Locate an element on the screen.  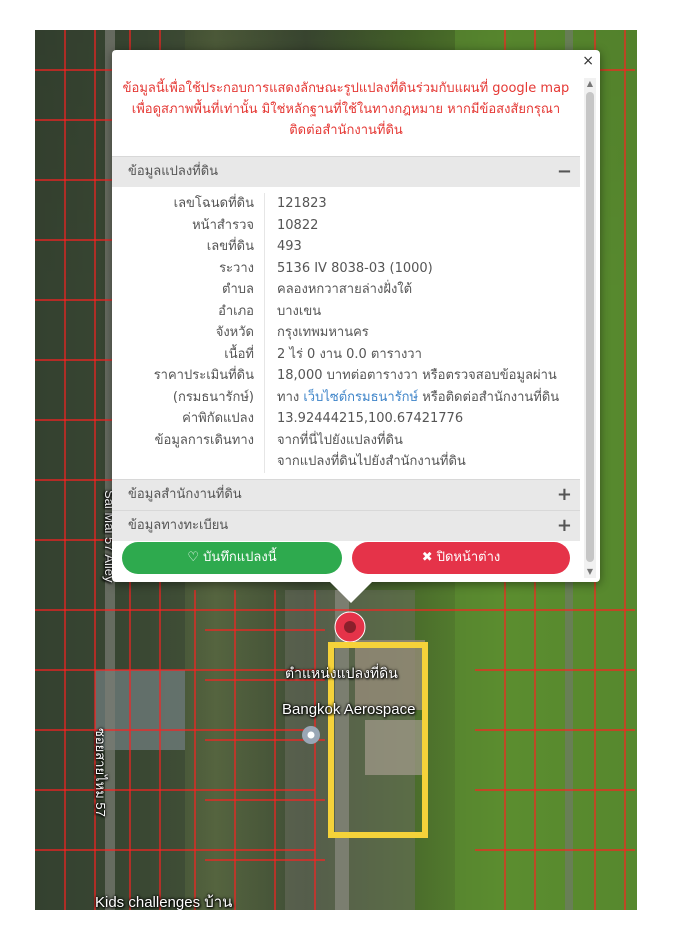
price-suffix: หรือติดต่อสำนักงานที่ดิน is located at coordinates (489, 397).